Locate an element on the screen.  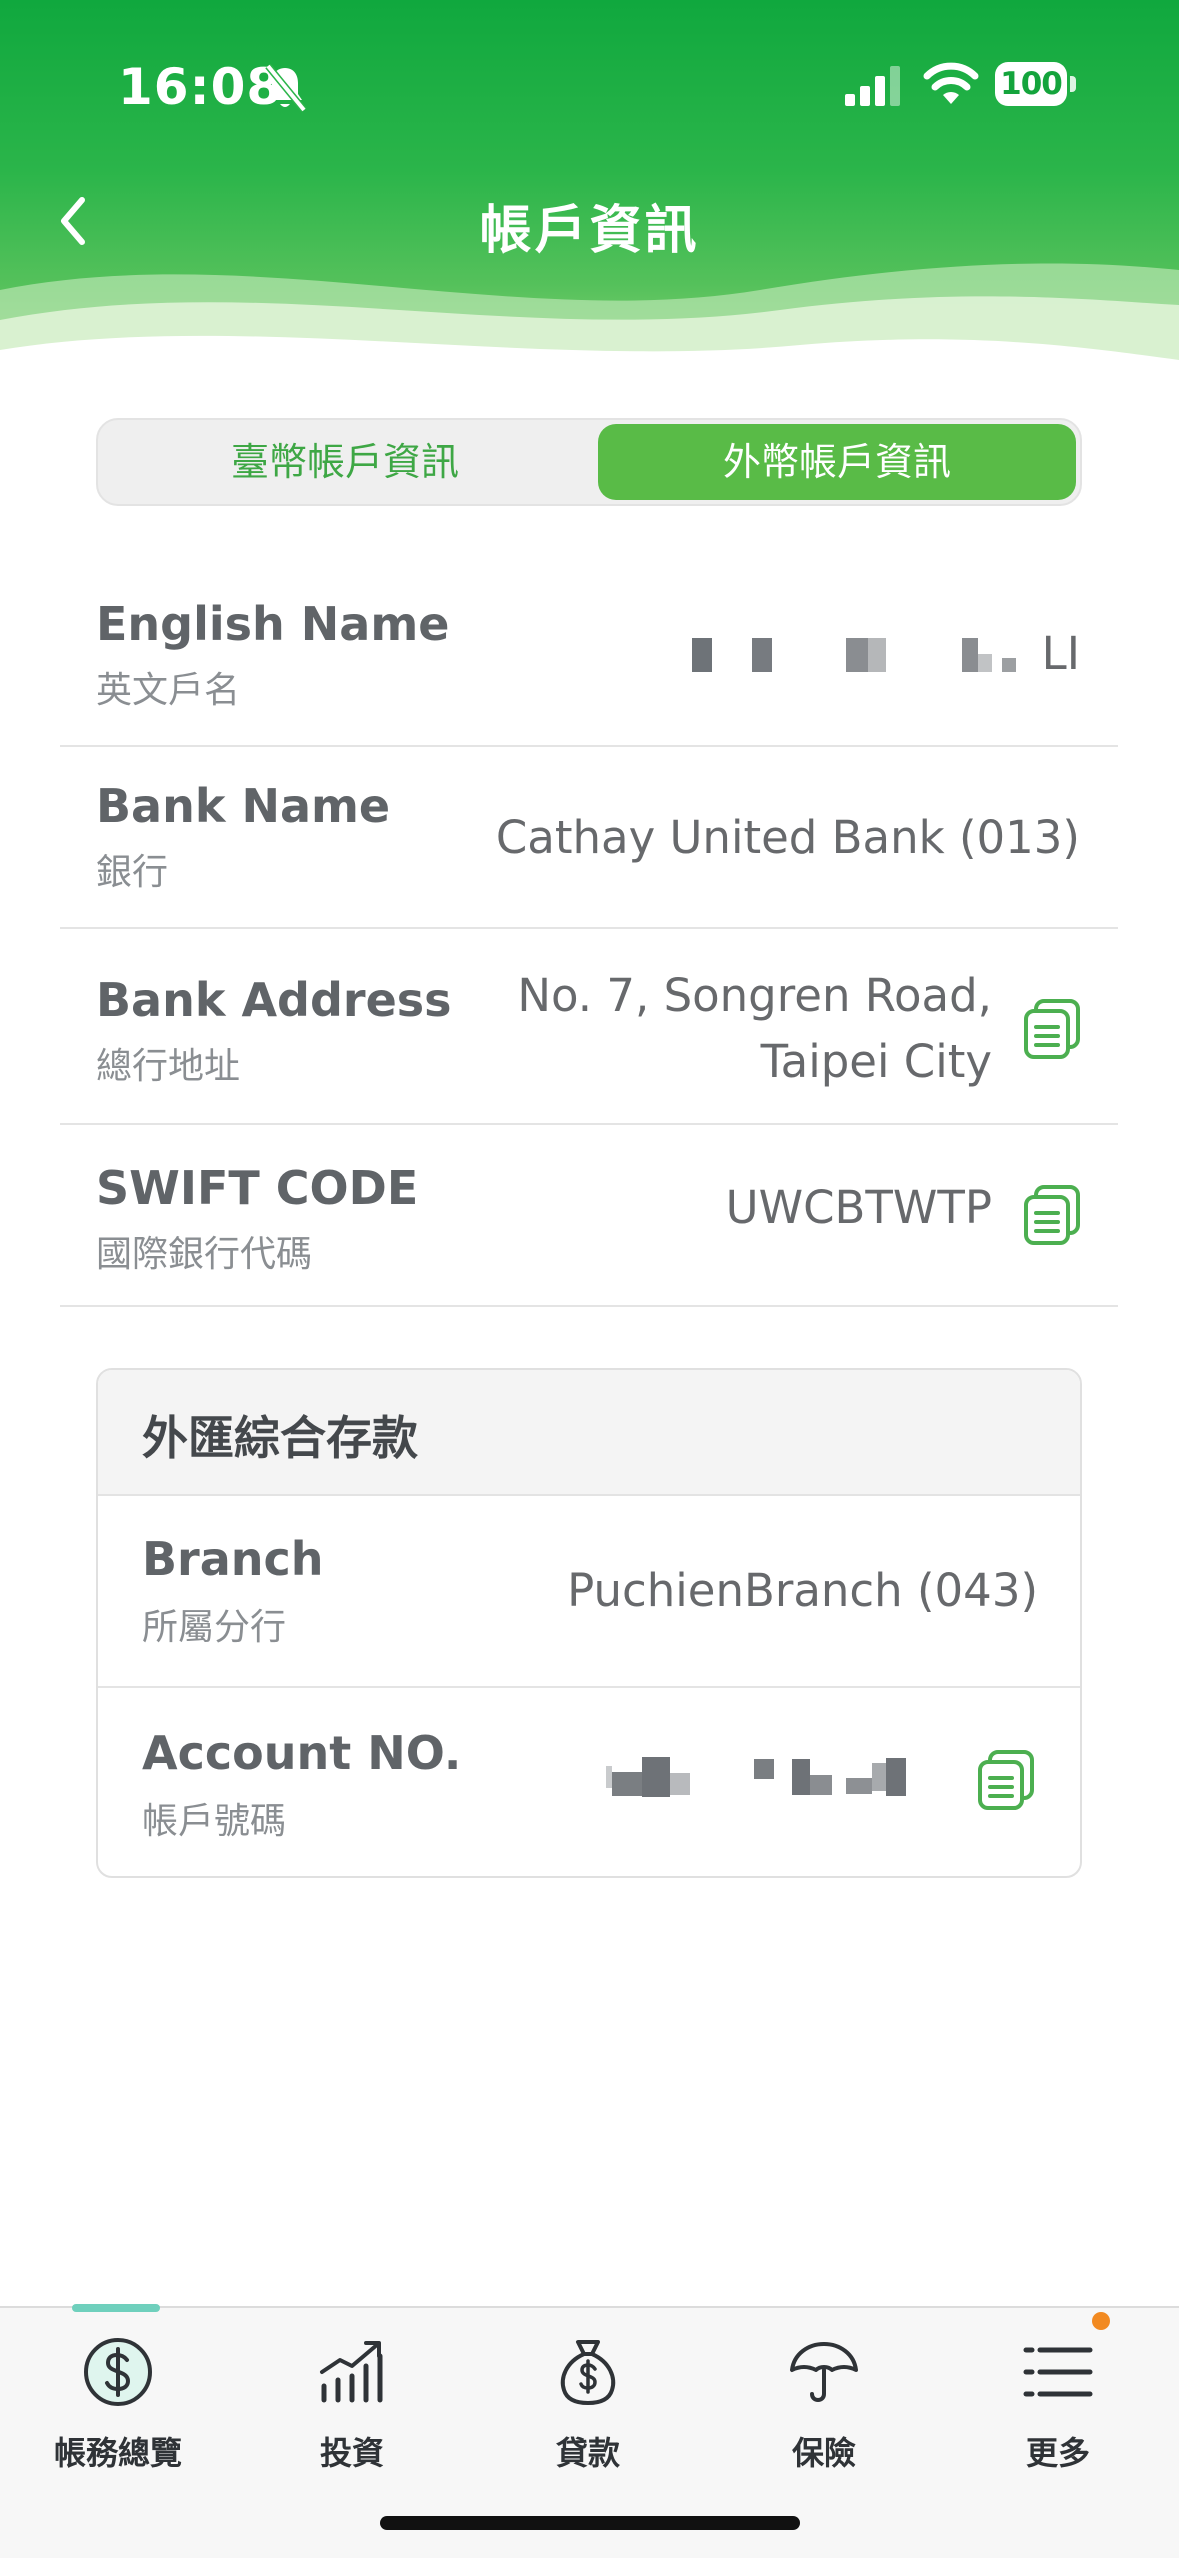
tab-investment: 投資 is located at coordinates (352, 2403).